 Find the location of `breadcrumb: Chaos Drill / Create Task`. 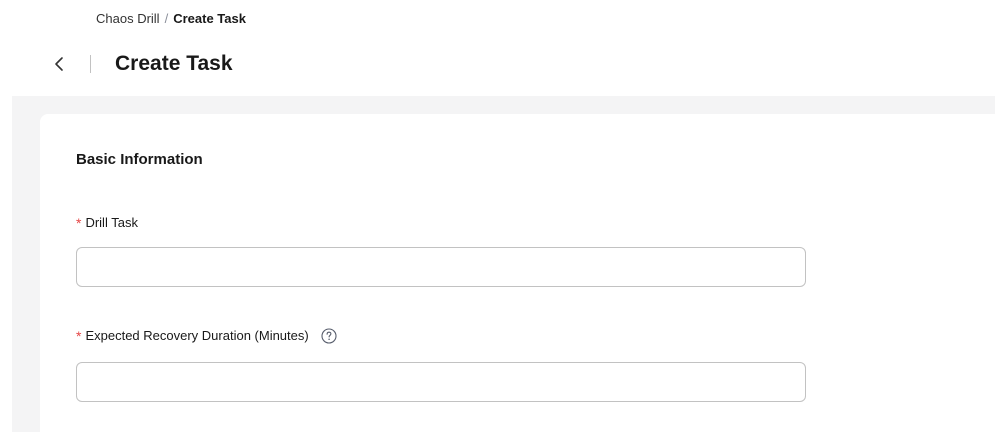

breadcrumb: Chaos Drill / Create Task is located at coordinates (171, 19).